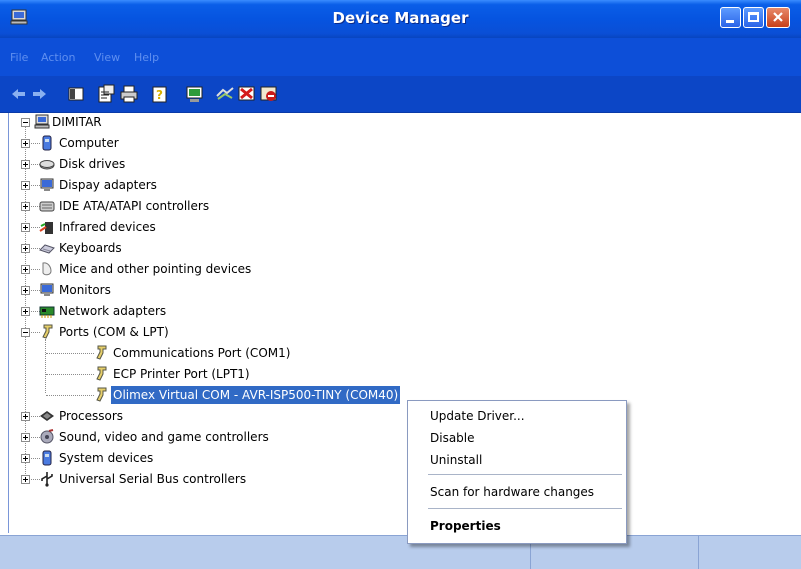 The width and height of the screenshot is (801, 569). I want to click on tree-item-label: Keyboards, so click(90, 248).